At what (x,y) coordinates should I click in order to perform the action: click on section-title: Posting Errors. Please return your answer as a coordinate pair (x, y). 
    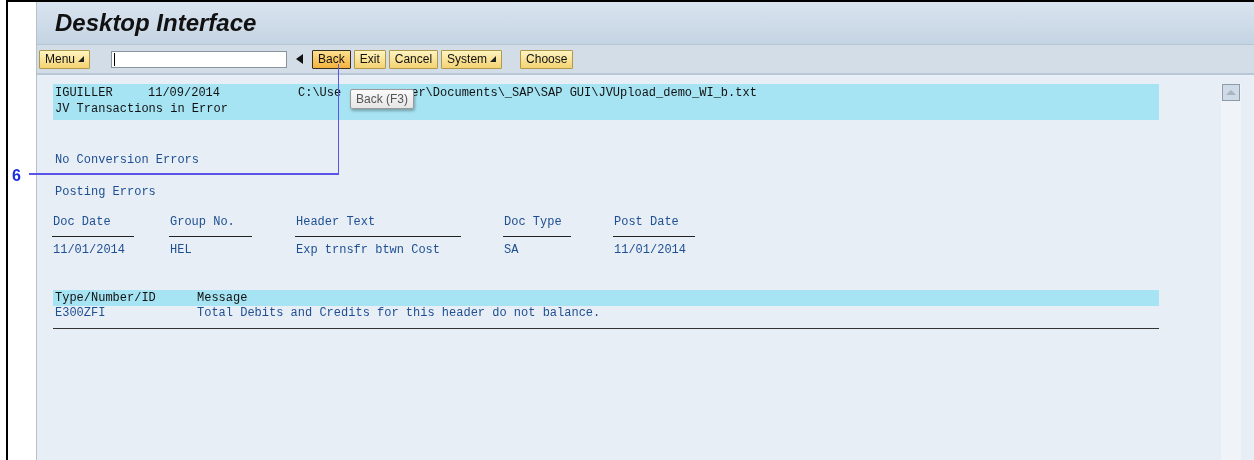
    Looking at the image, I should click on (105, 192).